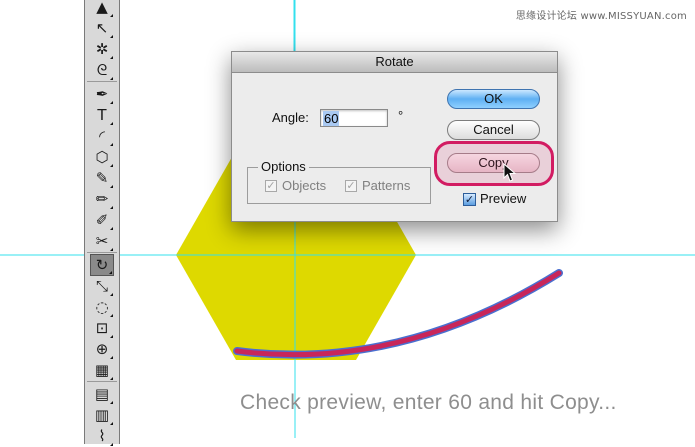 Image resolution: width=695 pixels, height=447 pixels. Describe the element at coordinates (102, 70) in the screenshot. I see `lasso-tool-icon: ᘓ` at that location.